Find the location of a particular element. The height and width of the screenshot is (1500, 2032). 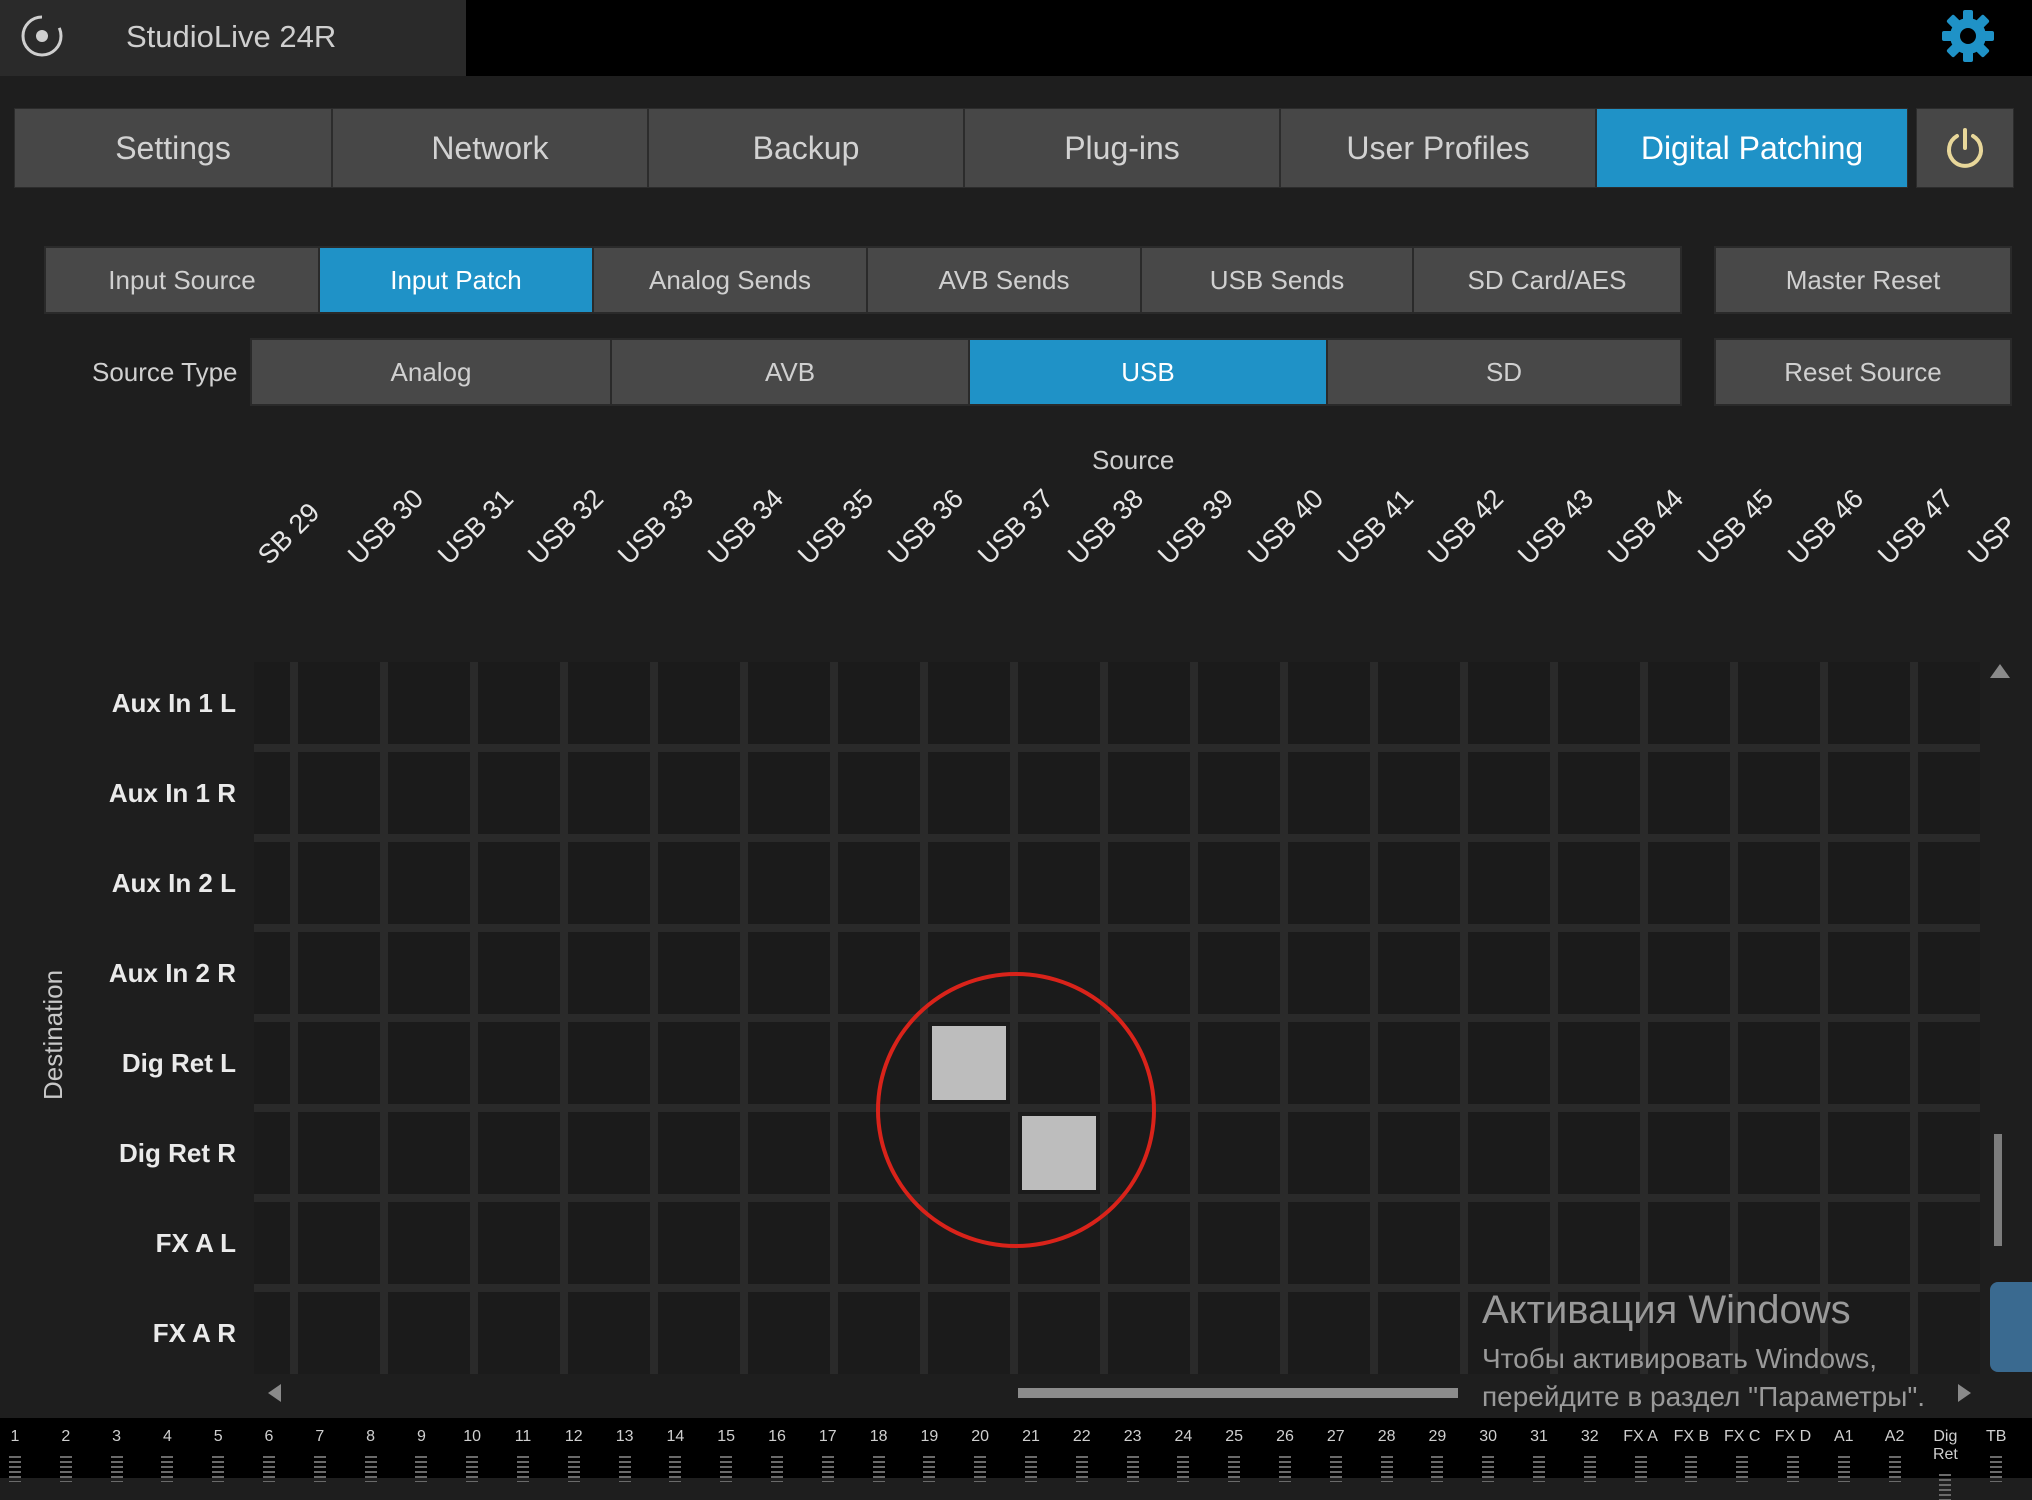

tab-backup: Backup is located at coordinates (806, 148).